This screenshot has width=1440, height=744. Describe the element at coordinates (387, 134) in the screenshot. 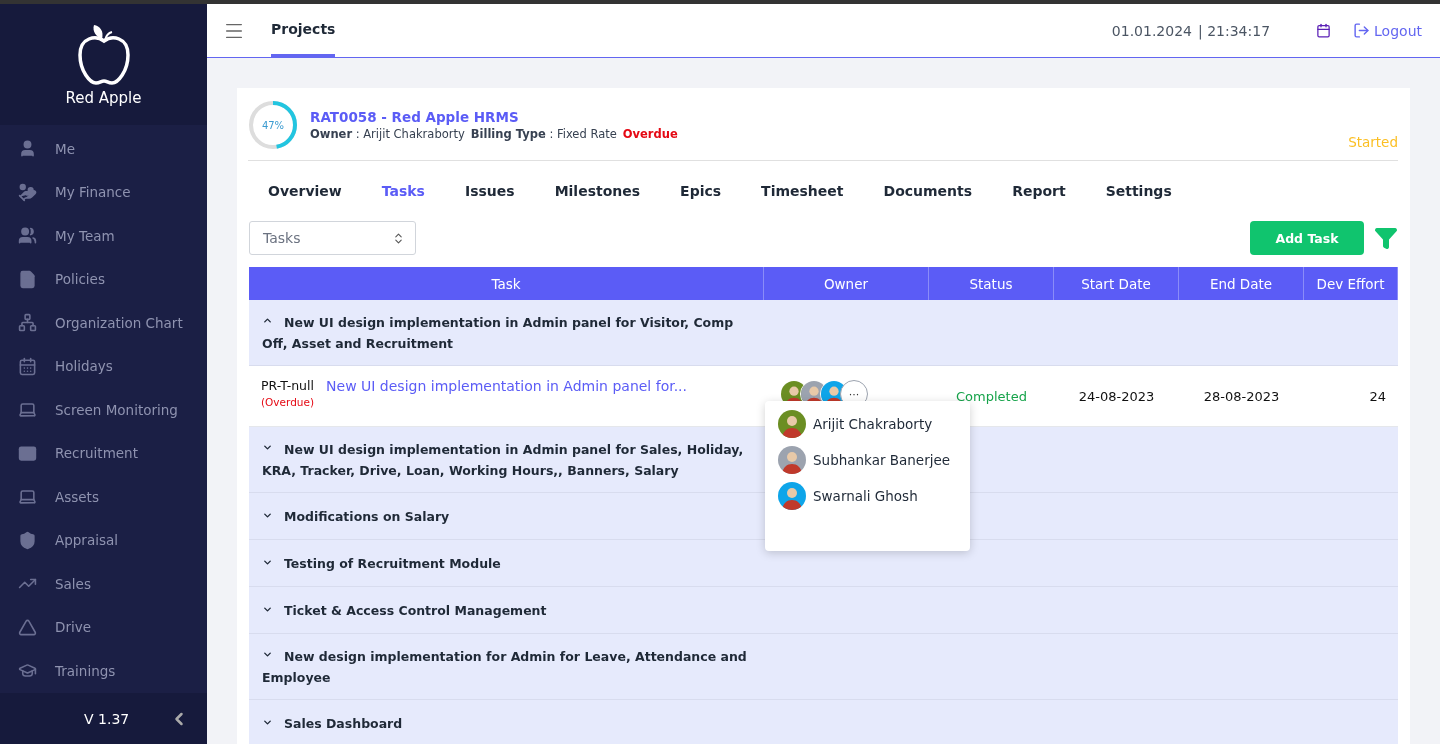

I see `owner-text: Owner : Arijit Chakraborty` at that location.